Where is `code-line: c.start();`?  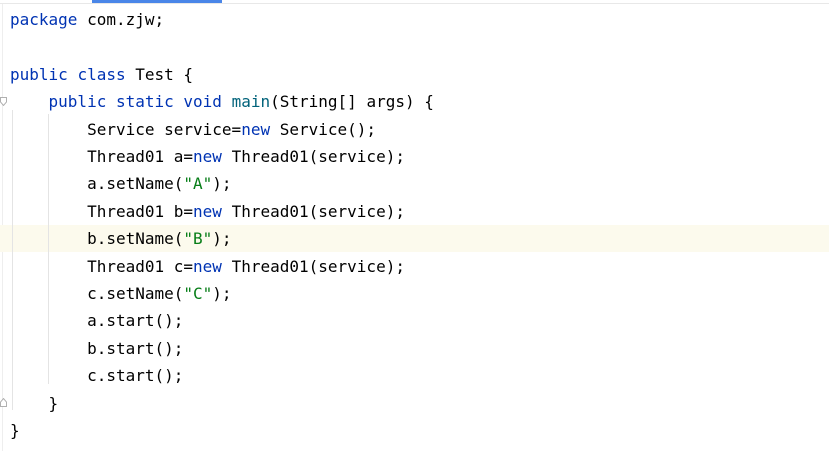 code-line: c.start(); is located at coordinates (96, 375).